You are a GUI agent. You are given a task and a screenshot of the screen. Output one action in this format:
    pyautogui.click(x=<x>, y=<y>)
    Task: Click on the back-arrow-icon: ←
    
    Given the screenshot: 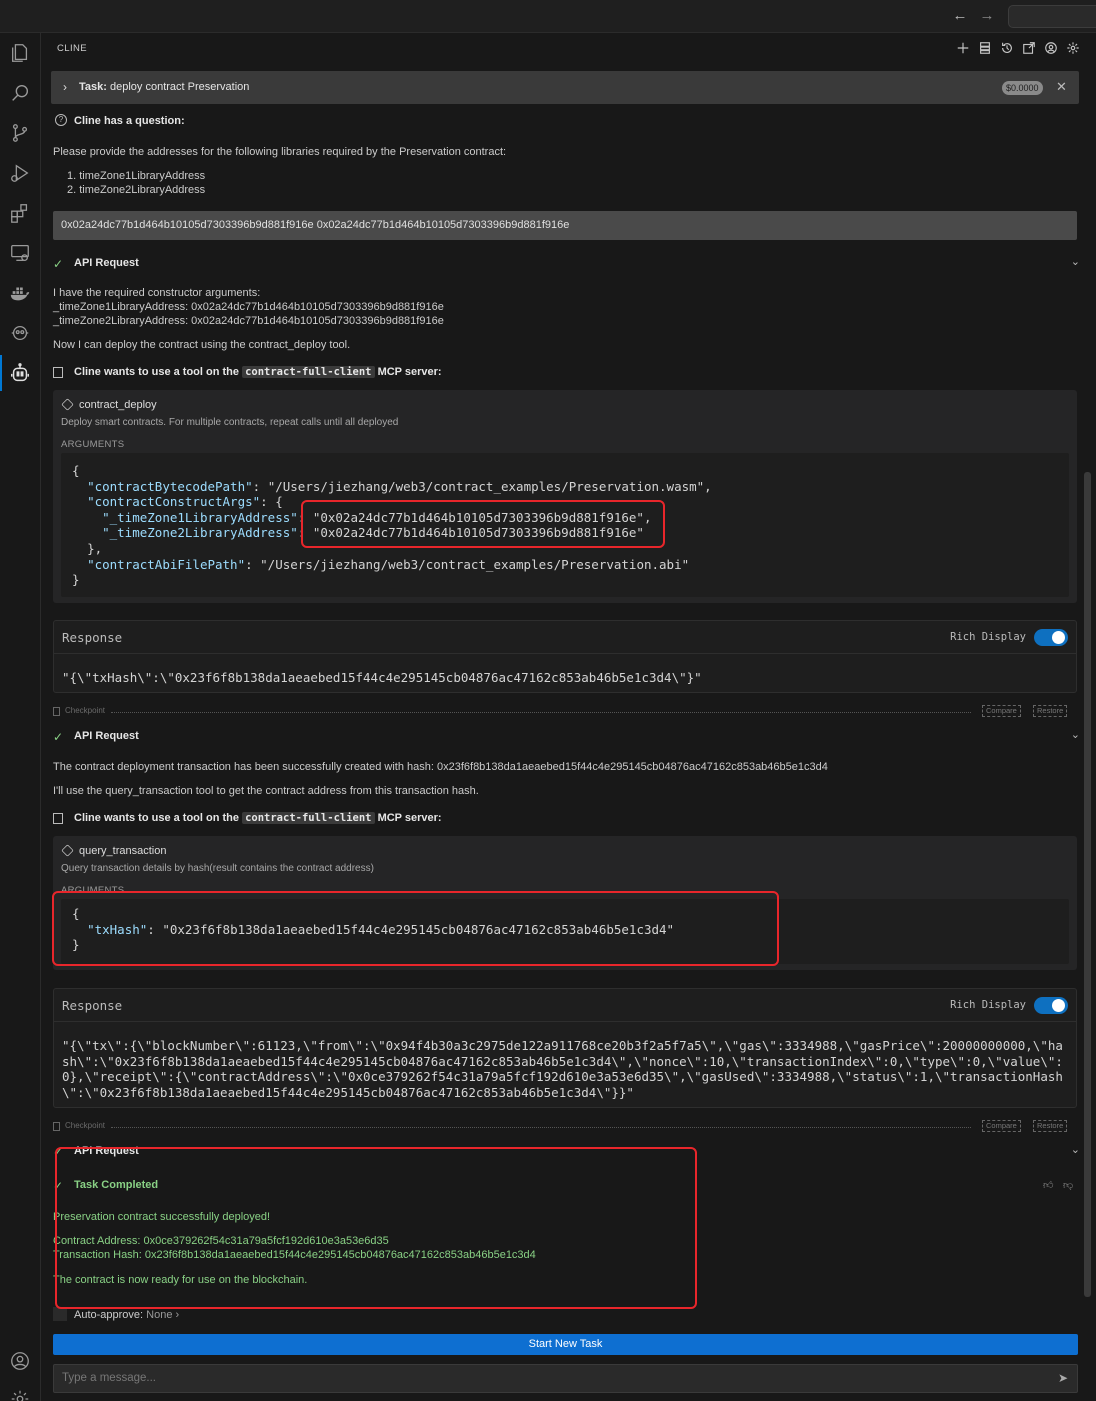 What is the action you would take?
    pyautogui.click(x=960, y=16)
    